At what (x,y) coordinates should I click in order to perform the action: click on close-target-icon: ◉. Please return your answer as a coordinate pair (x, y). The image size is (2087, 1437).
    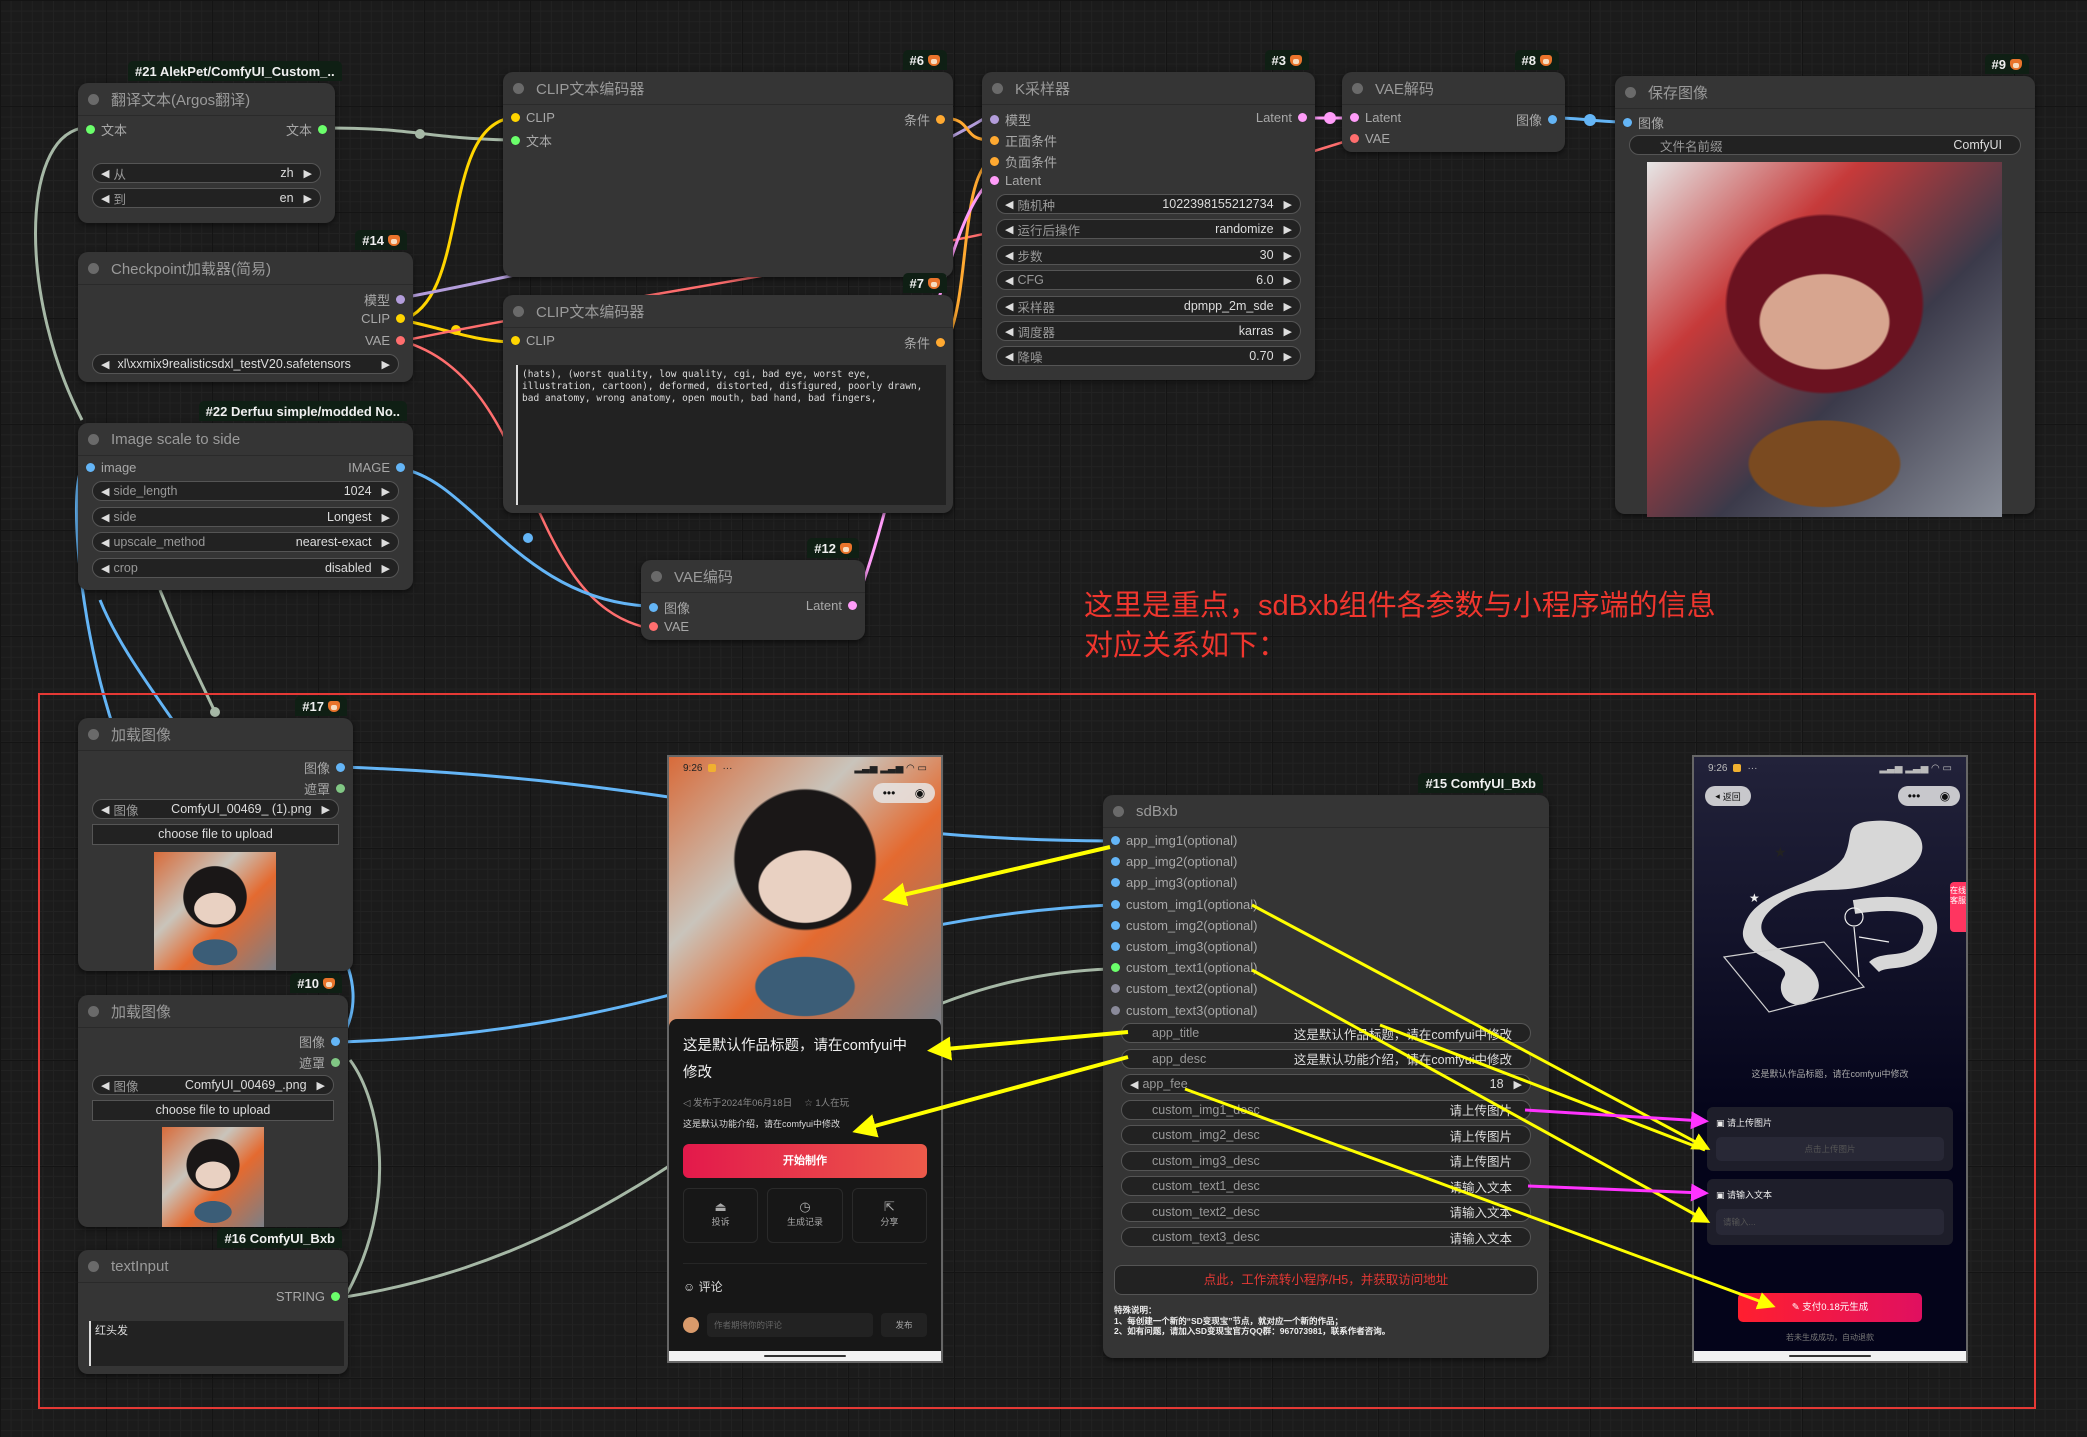
    Looking at the image, I should click on (1945, 796).